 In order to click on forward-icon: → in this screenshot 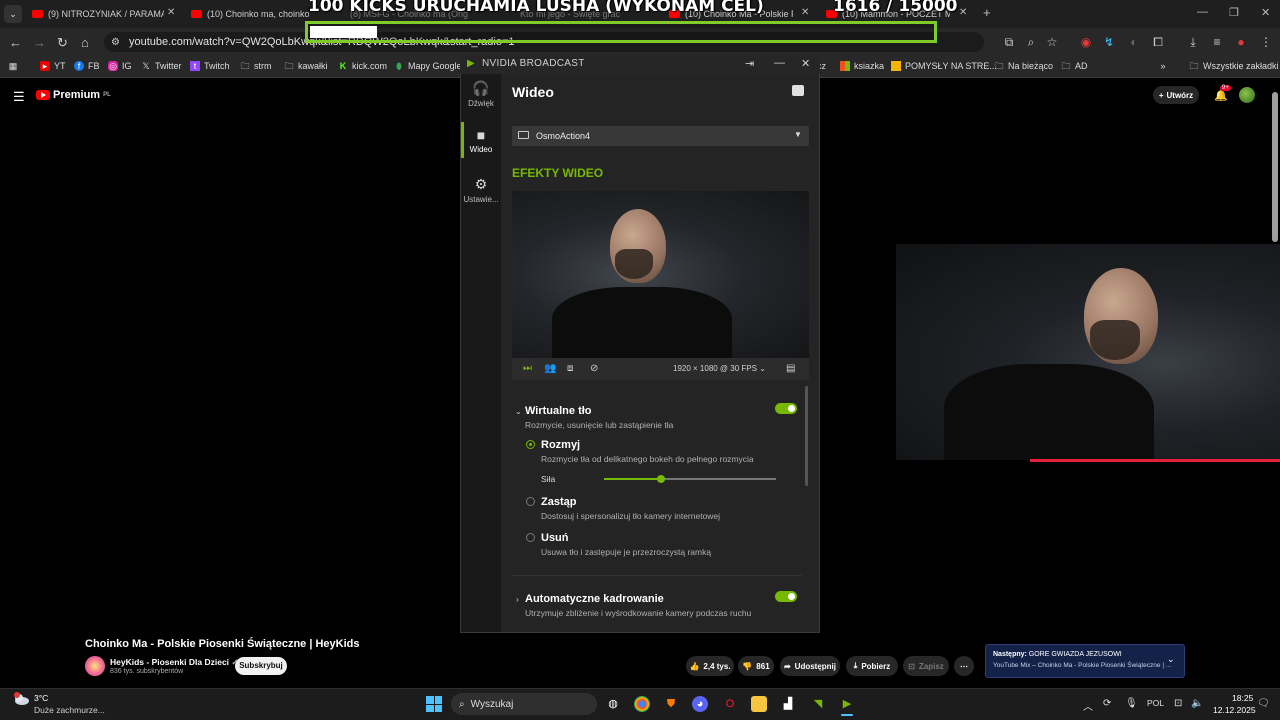, I will do `click(39, 42)`.